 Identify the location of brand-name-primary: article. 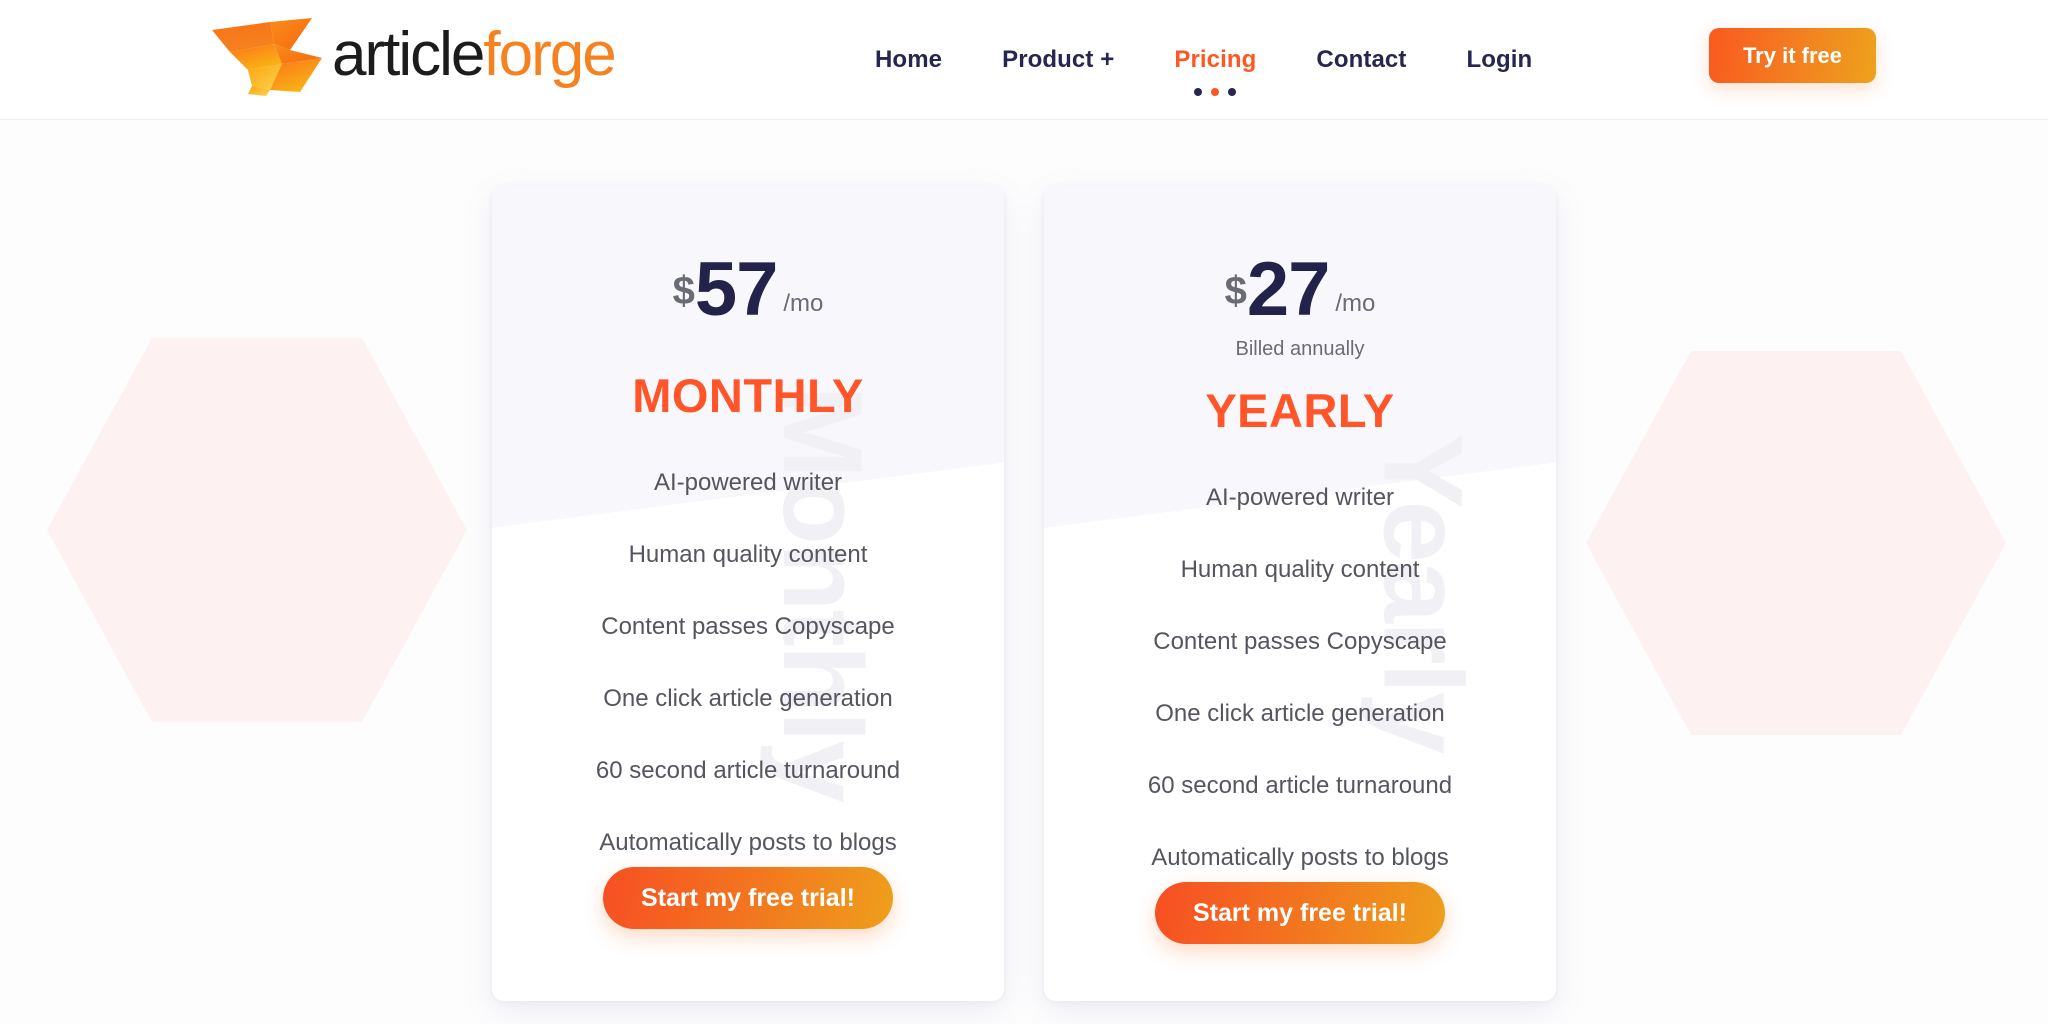
(408, 54).